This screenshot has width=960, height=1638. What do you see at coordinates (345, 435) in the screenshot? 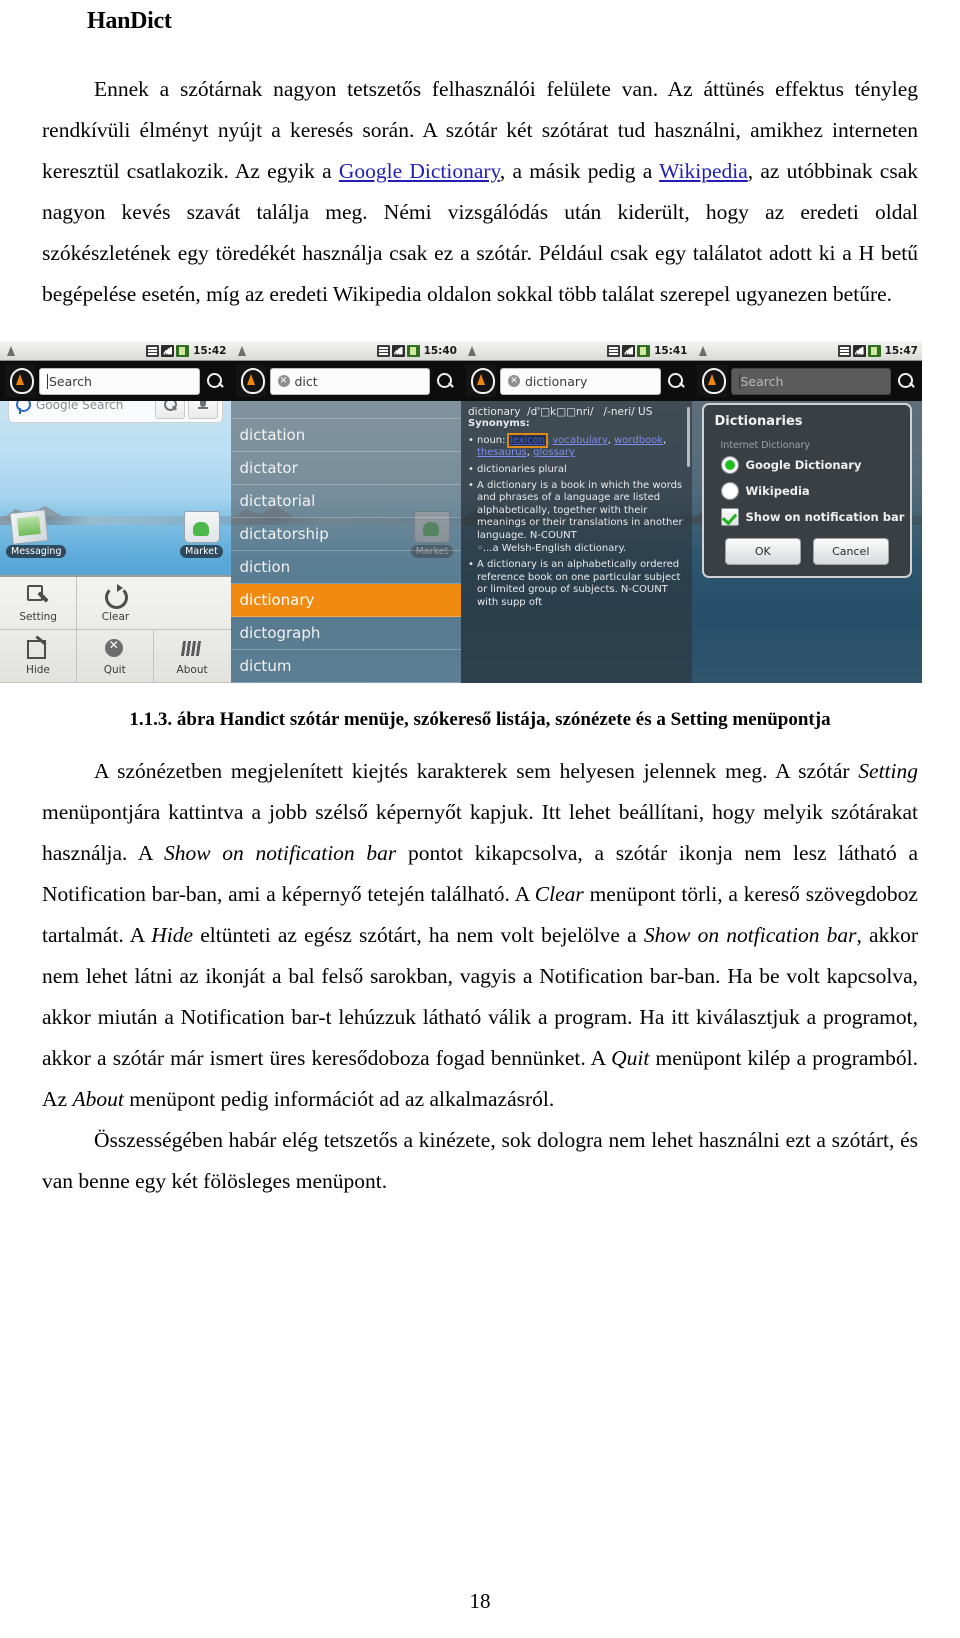
I see `list-item: dictation` at bounding box center [345, 435].